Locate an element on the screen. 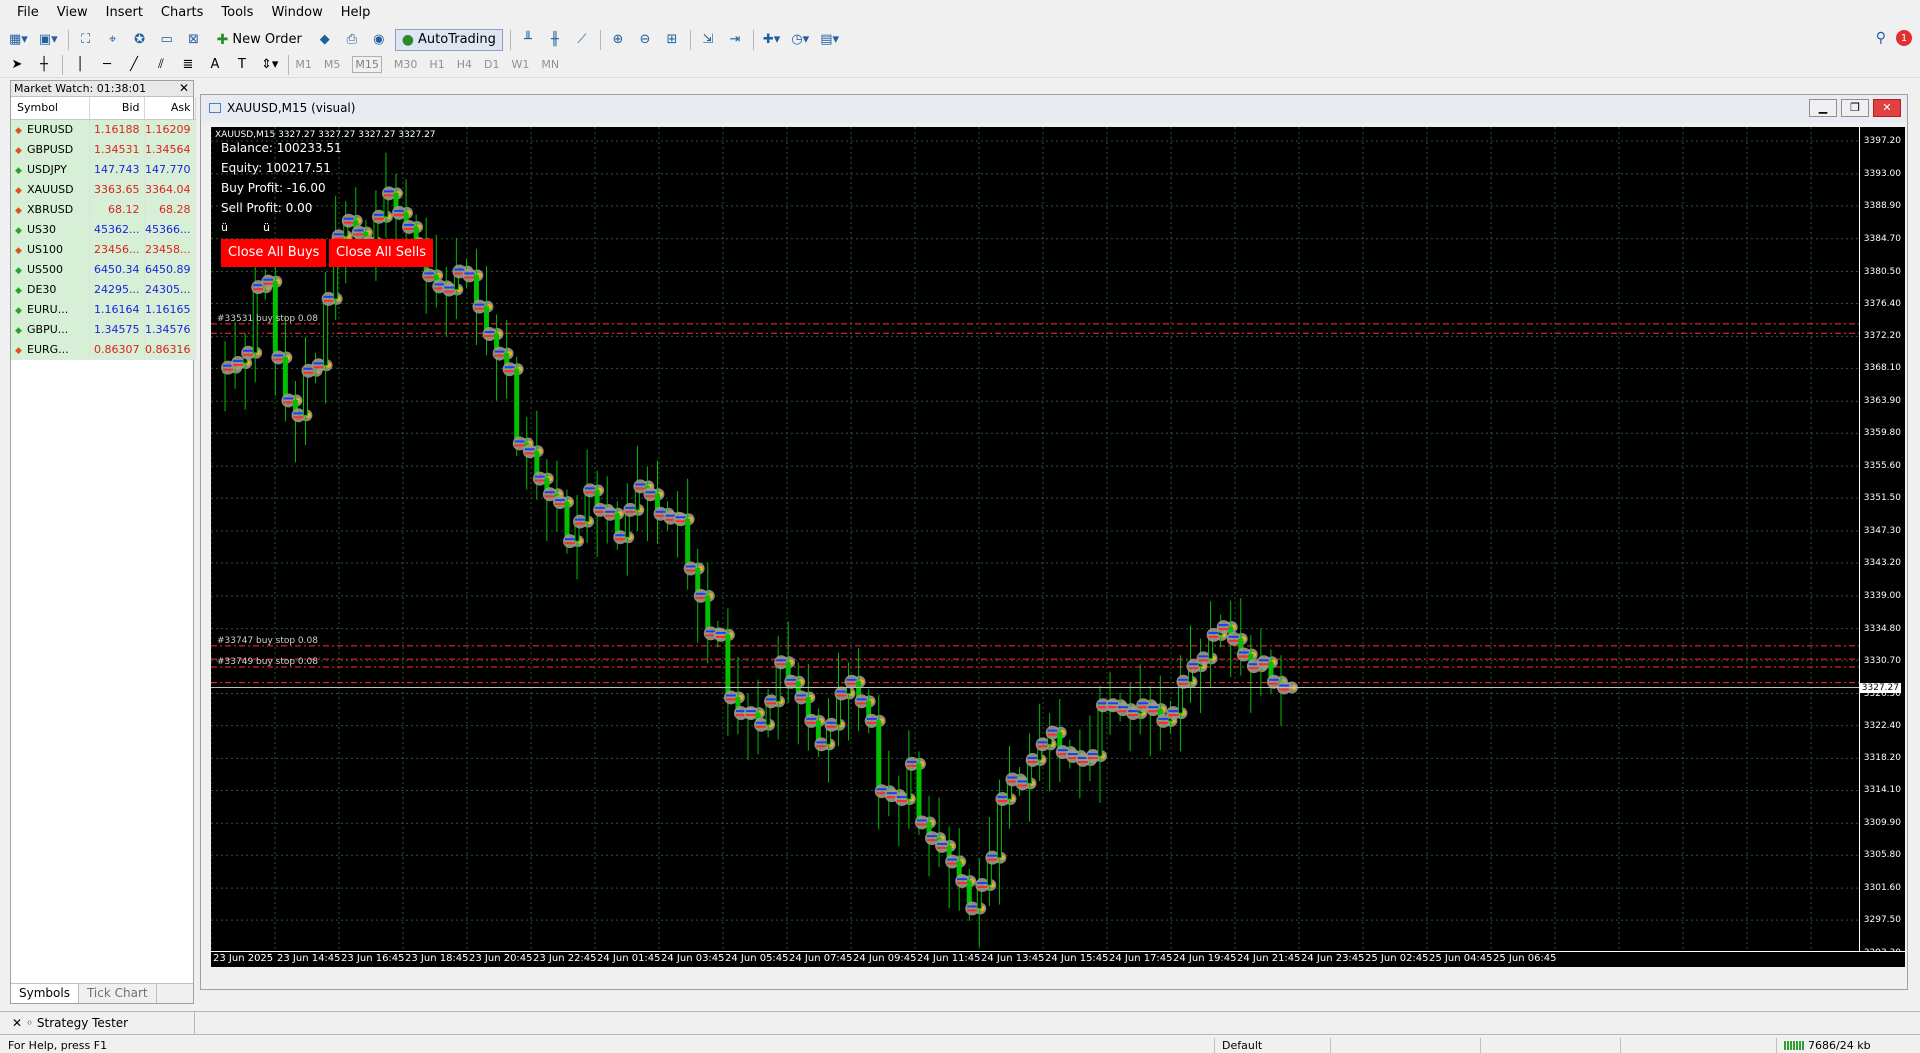 This screenshot has width=1920, height=1053. close-all-sells-button: Close All Sells is located at coordinates (381, 253).